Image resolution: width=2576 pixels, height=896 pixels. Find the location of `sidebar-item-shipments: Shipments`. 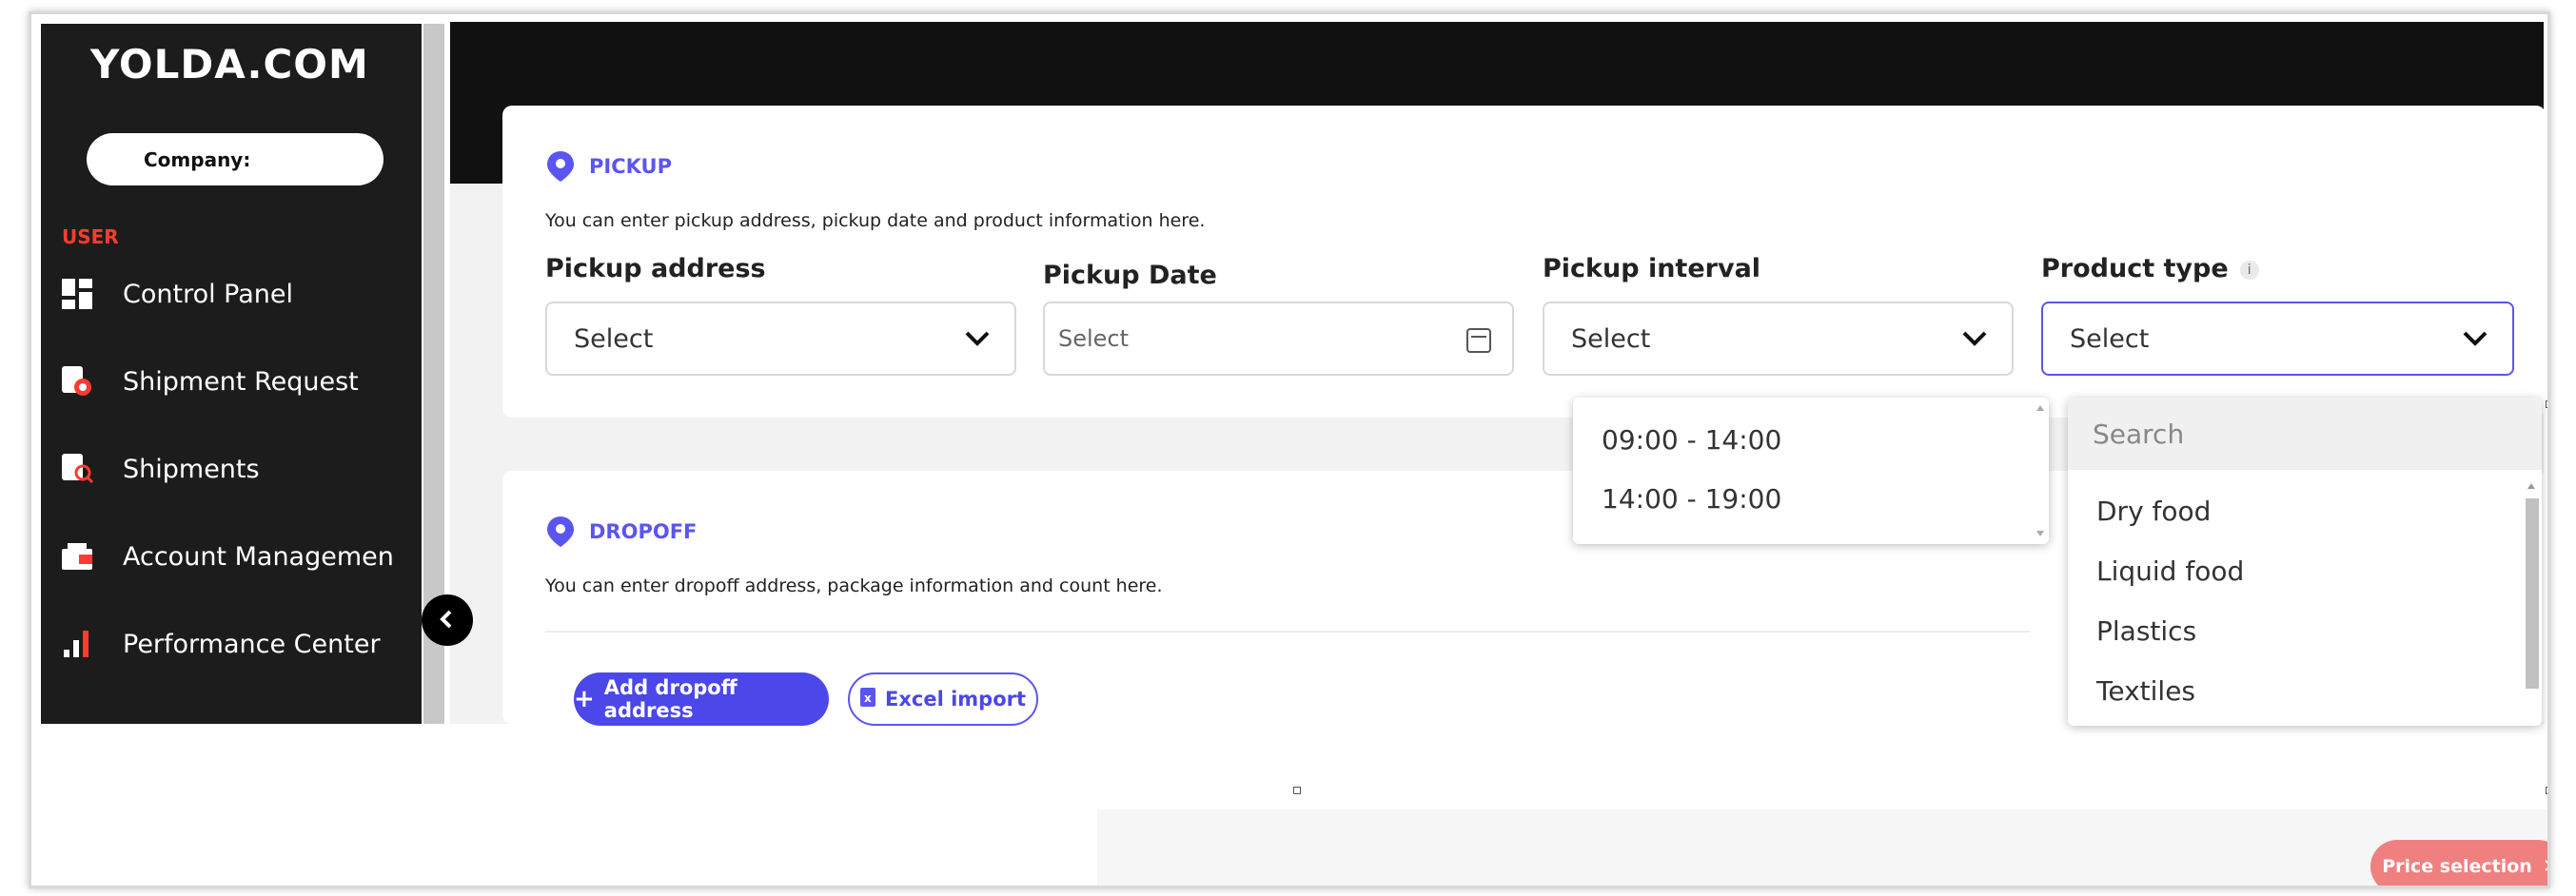

sidebar-item-shipments: Shipments is located at coordinates (161, 469).